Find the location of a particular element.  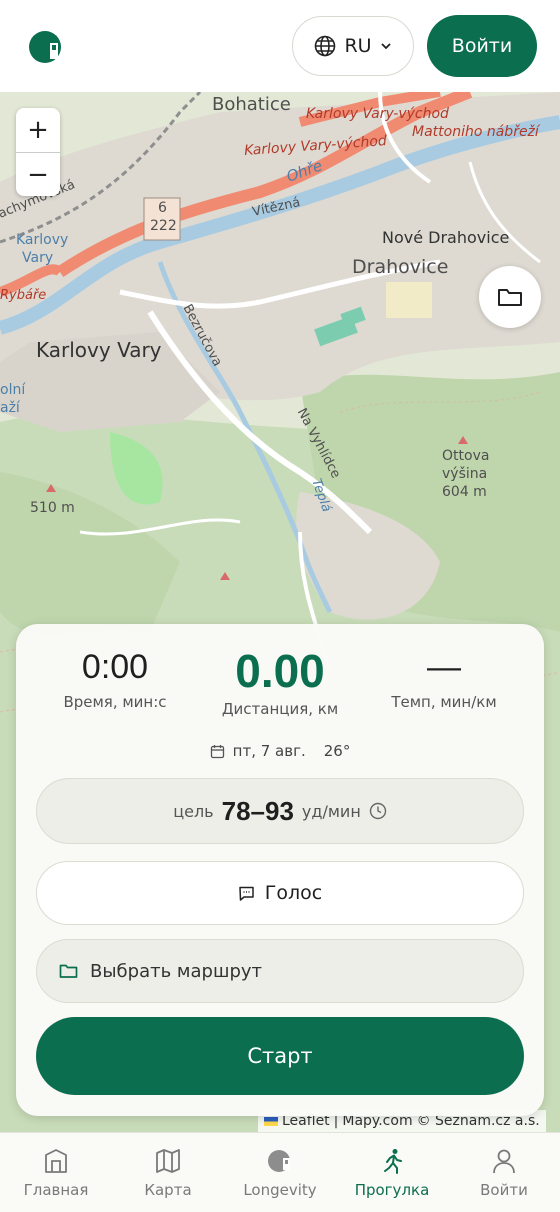

map-icon is located at coordinates (168, 1161).